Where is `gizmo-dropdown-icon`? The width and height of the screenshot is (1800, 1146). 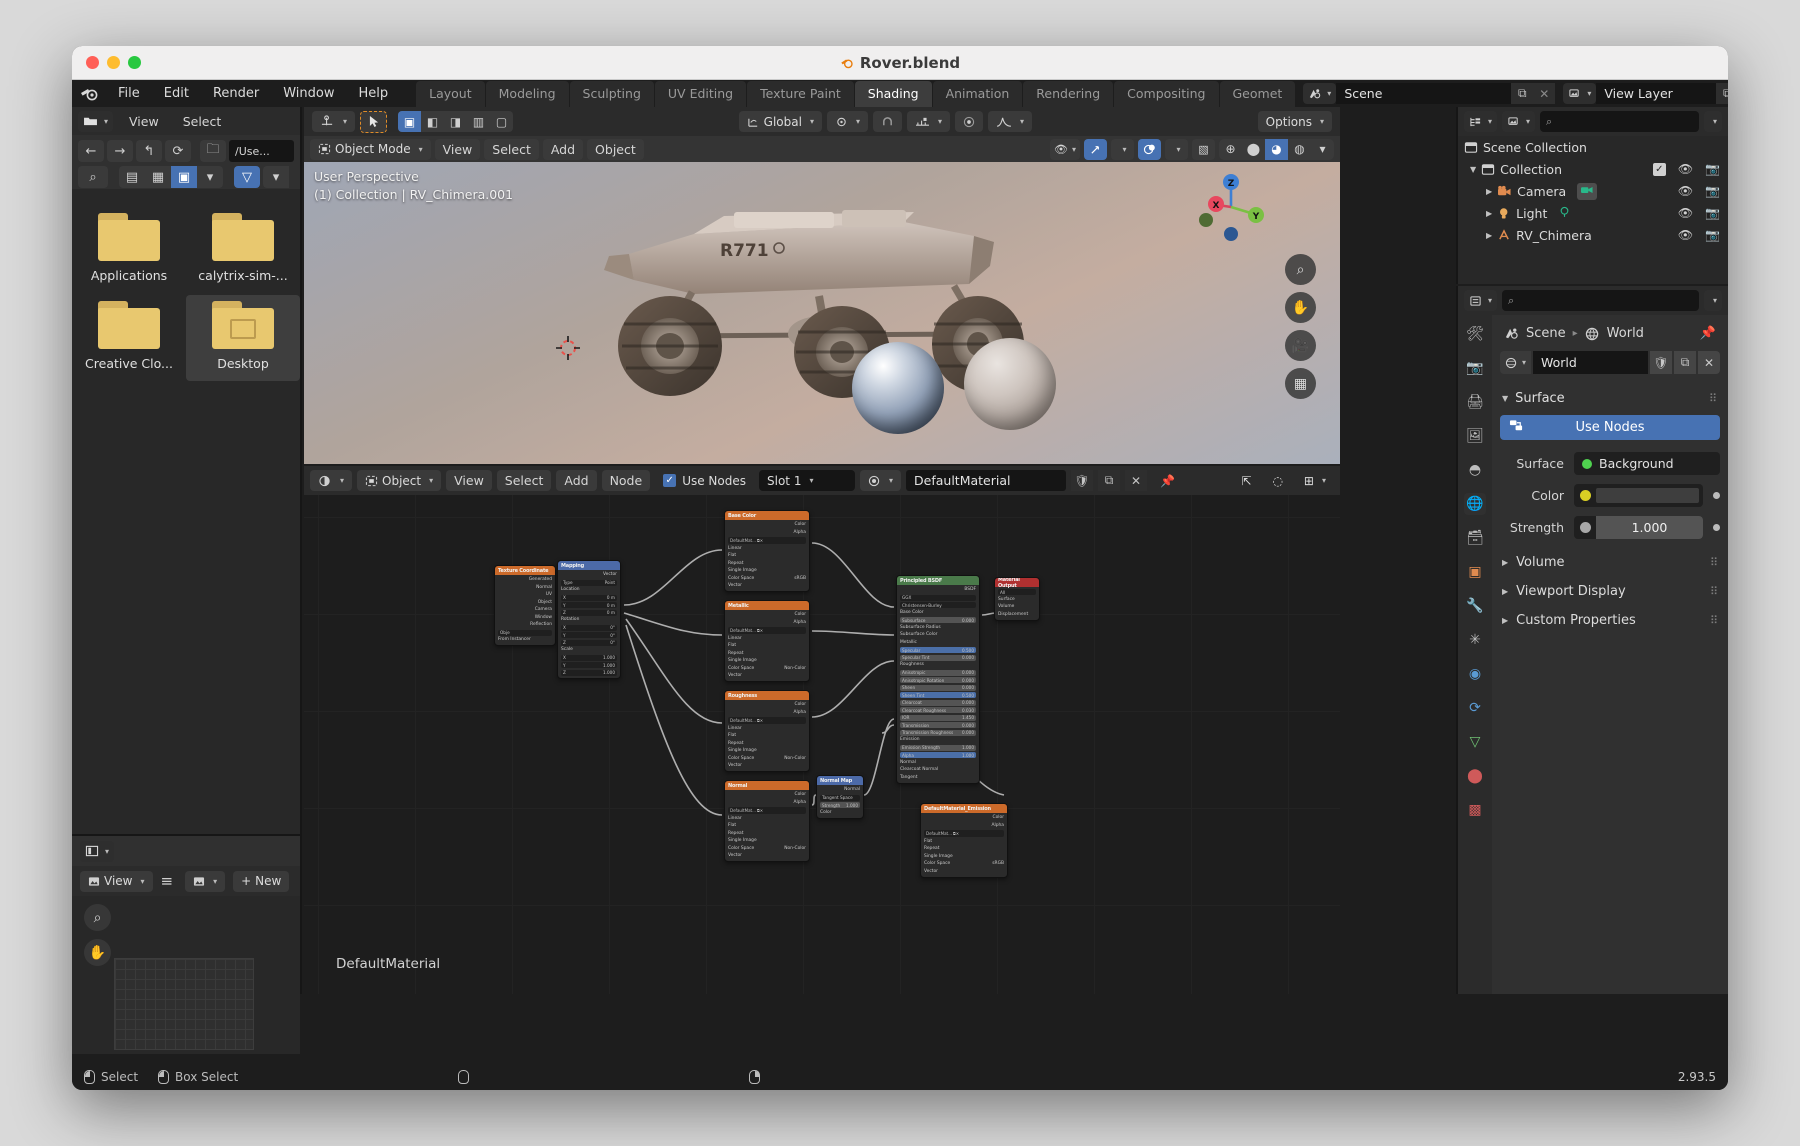 gizmo-dropdown-icon is located at coordinates (1122, 149).